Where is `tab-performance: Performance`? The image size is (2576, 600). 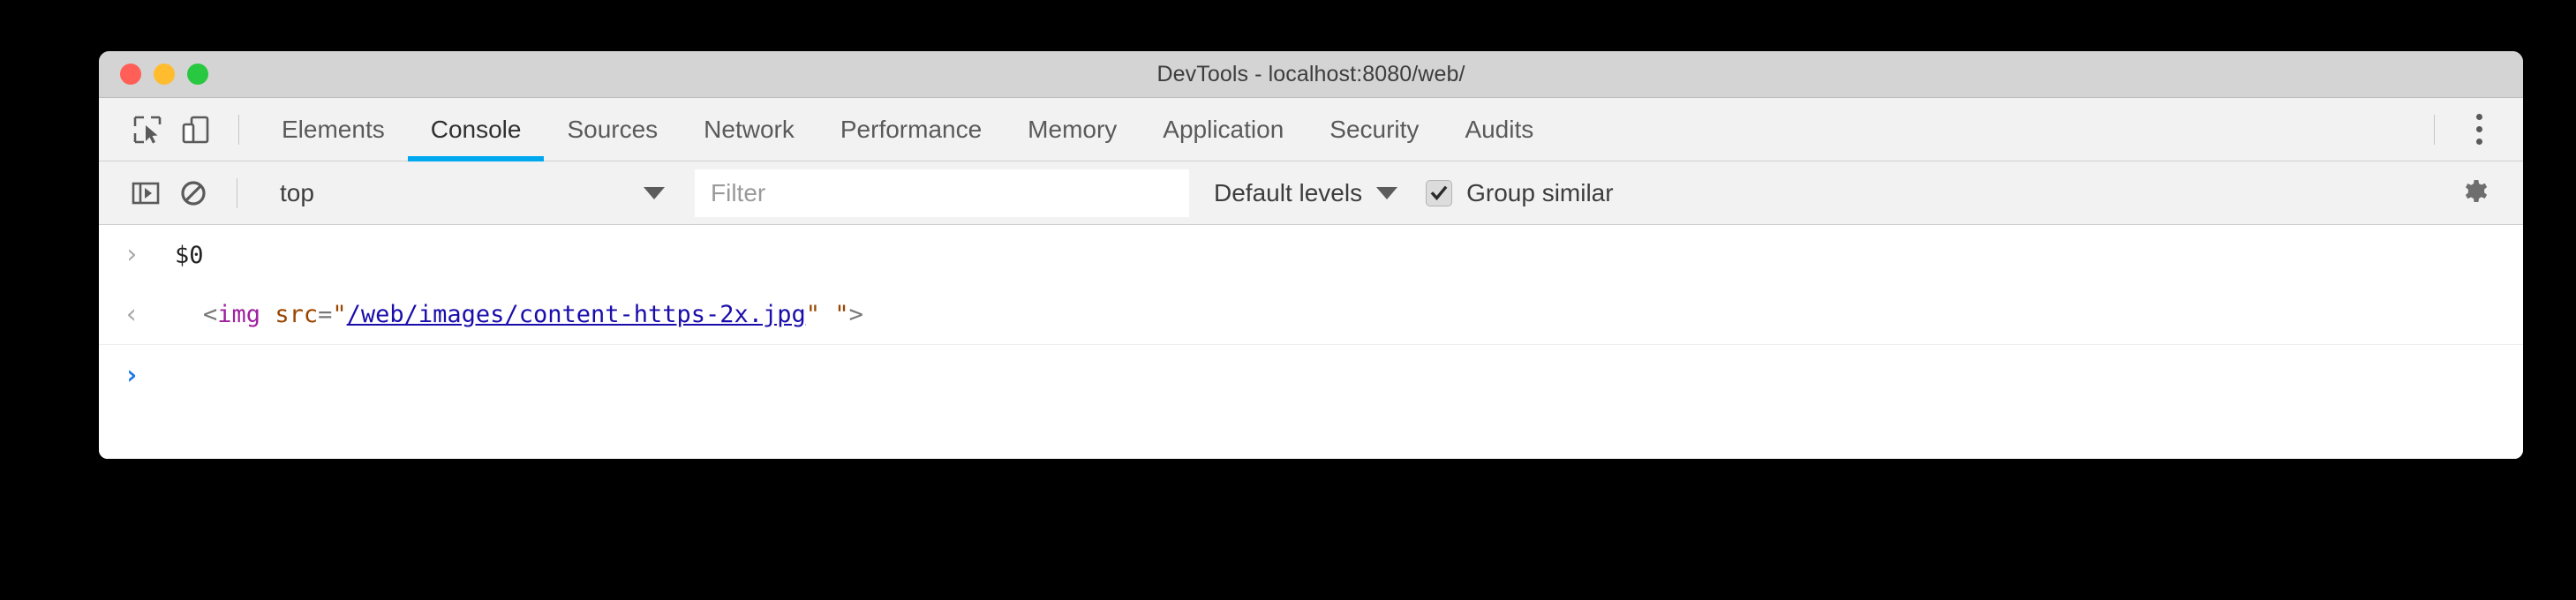 tab-performance: Performance is located at coordinates (911, 129).